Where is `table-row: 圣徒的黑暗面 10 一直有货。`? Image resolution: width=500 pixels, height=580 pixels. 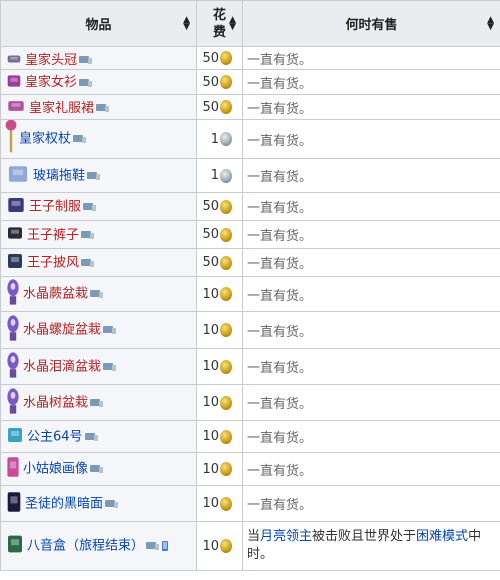
table-row: 圣徒的黑暗面 10 一直有货。 is located at coordinates (250, 503).